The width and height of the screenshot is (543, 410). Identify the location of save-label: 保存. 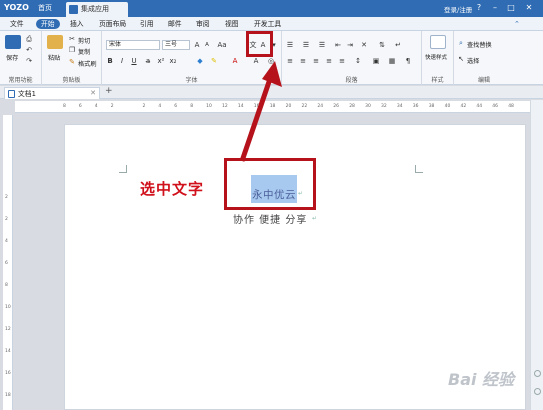
(12, 58).